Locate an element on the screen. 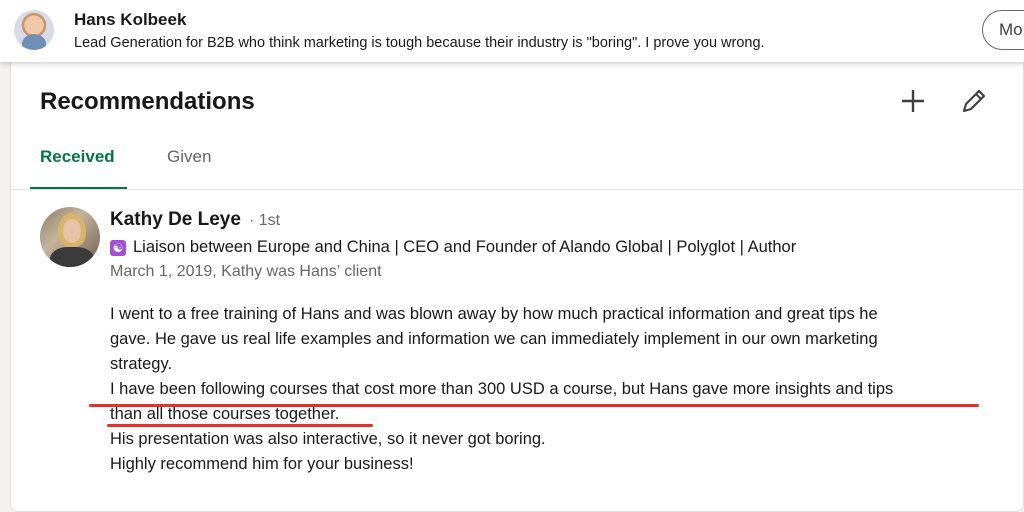  section-title: Recommendations is located at coordinates (147, 101).